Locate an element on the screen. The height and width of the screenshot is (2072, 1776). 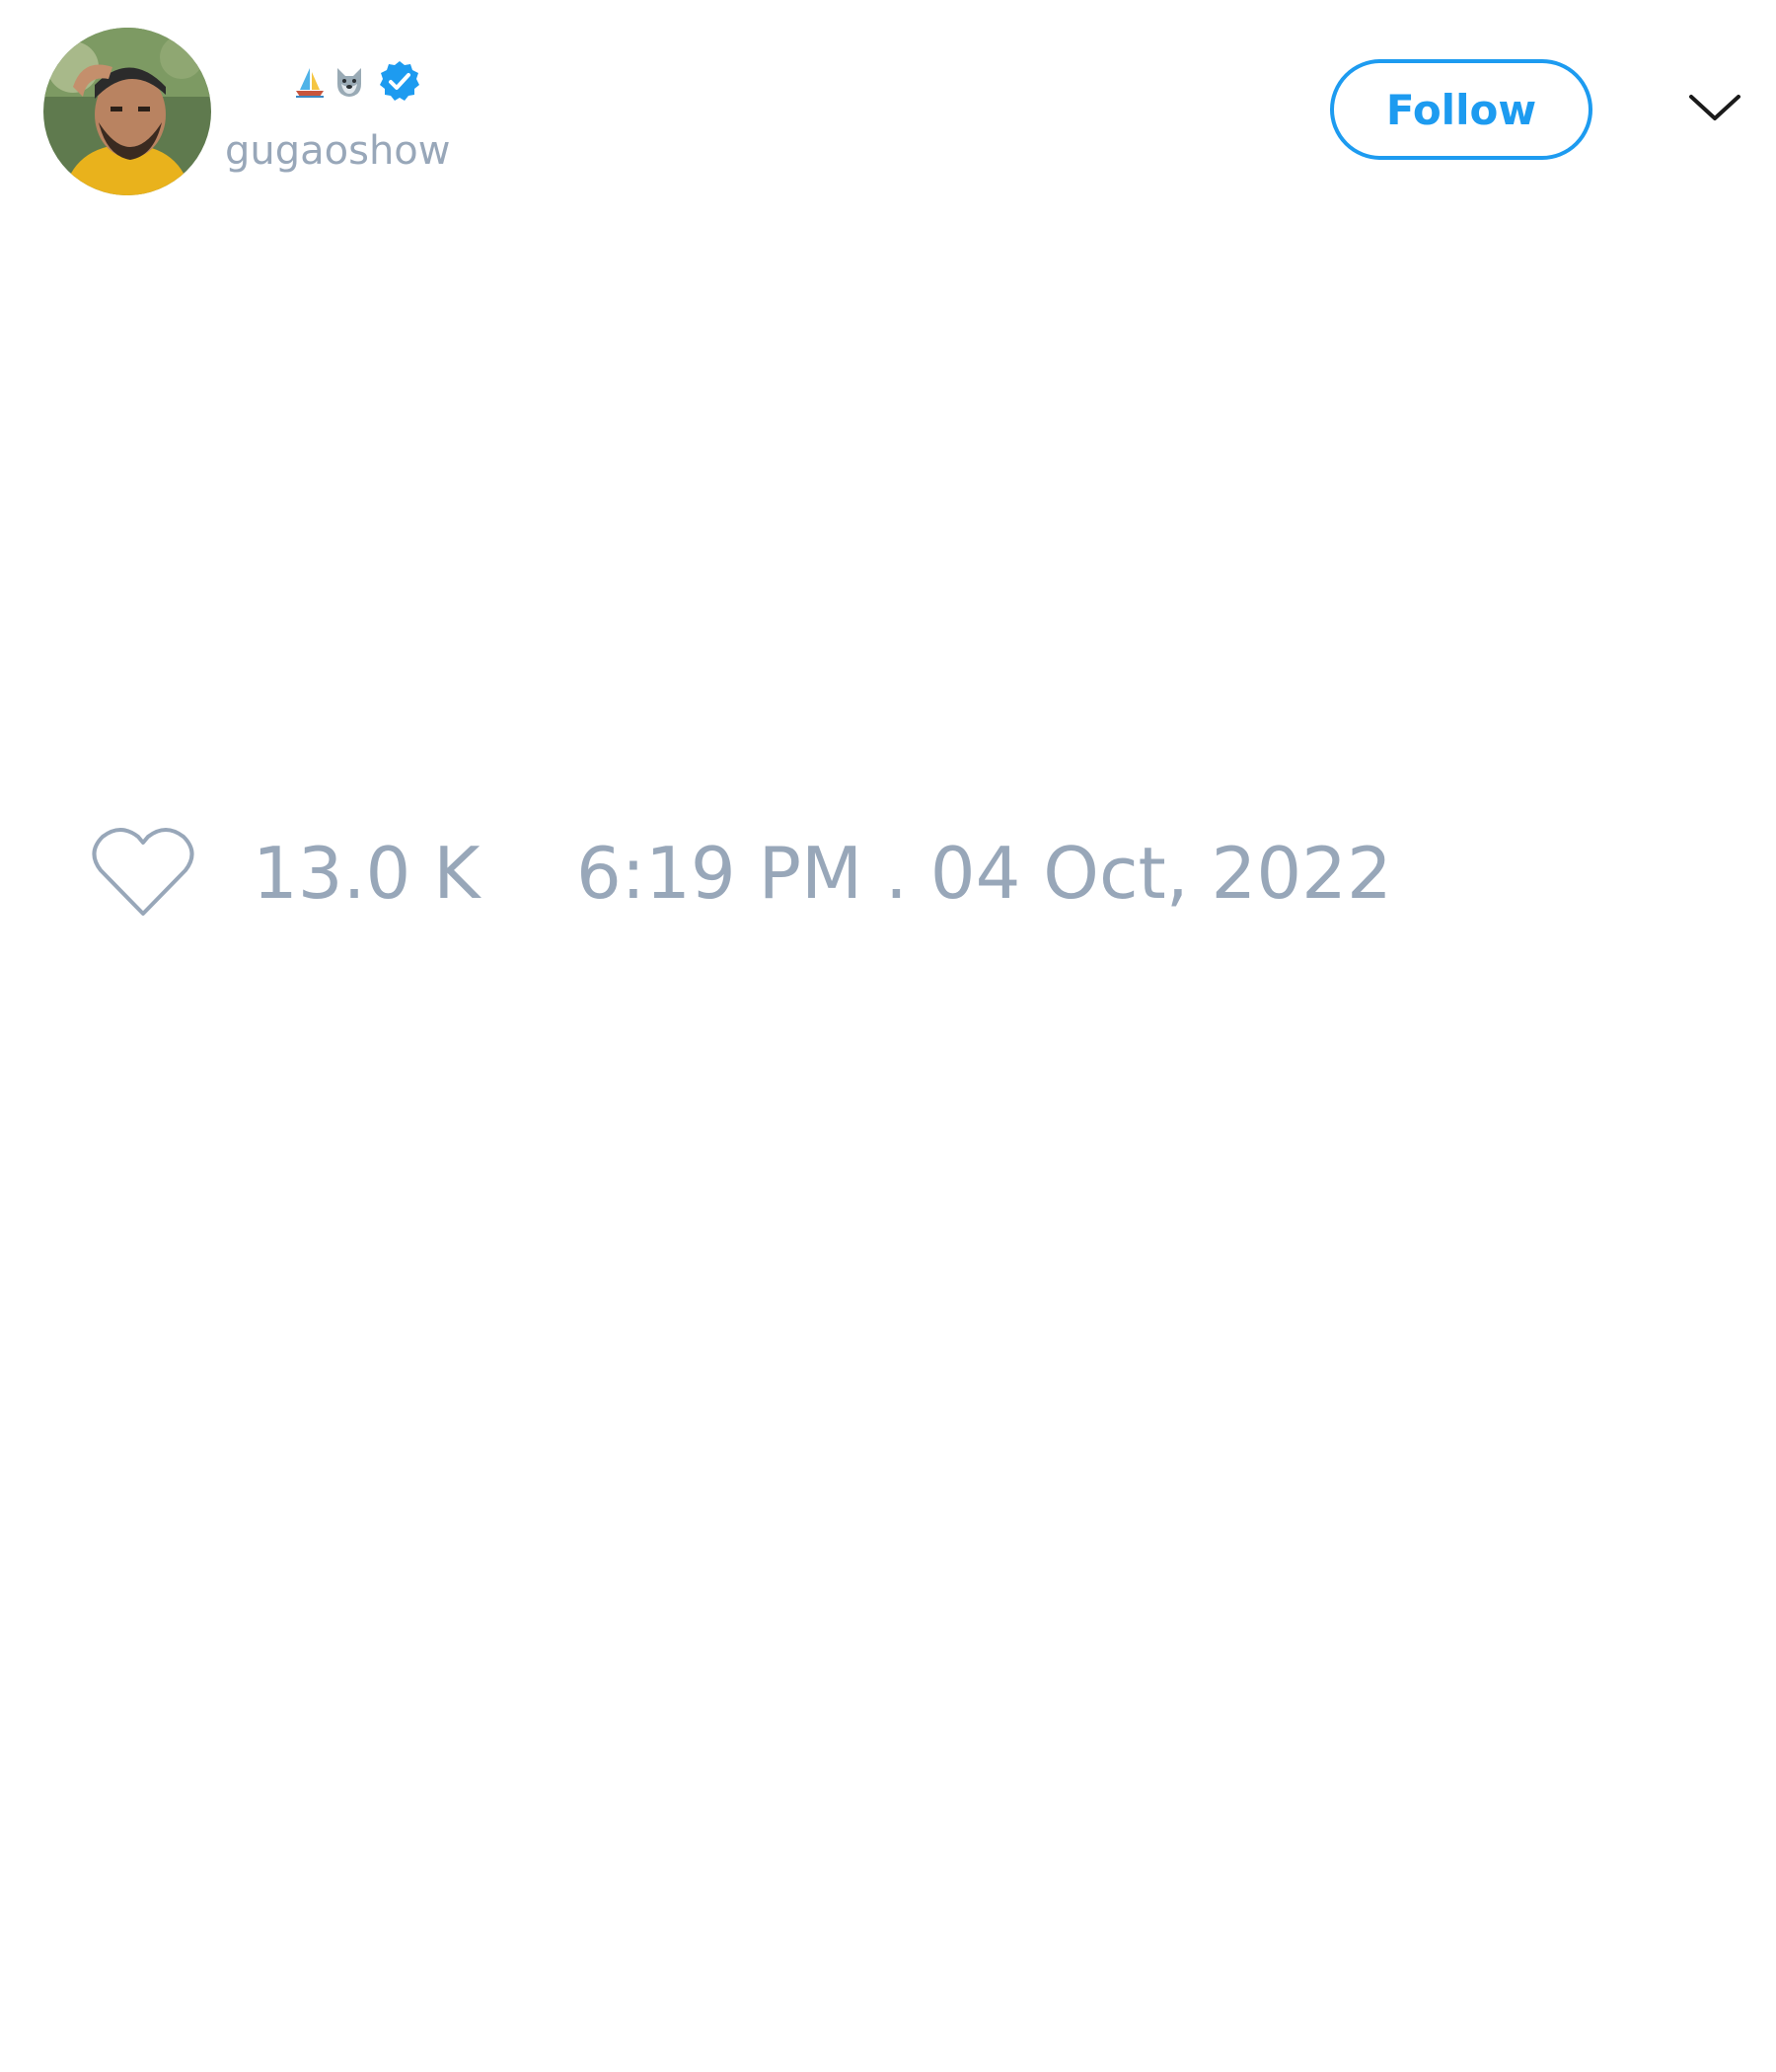
follow-button: Follow is located at coordinates (1461, 110).